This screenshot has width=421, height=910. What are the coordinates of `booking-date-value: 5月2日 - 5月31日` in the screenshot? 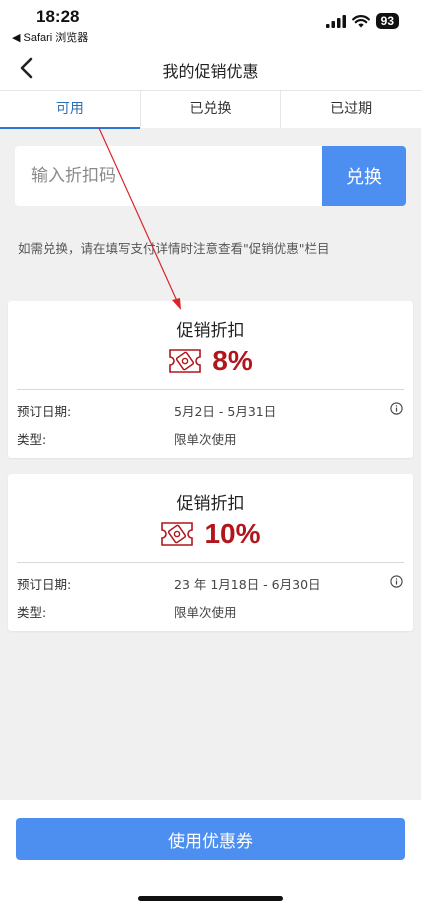 It's located at (225, 411).